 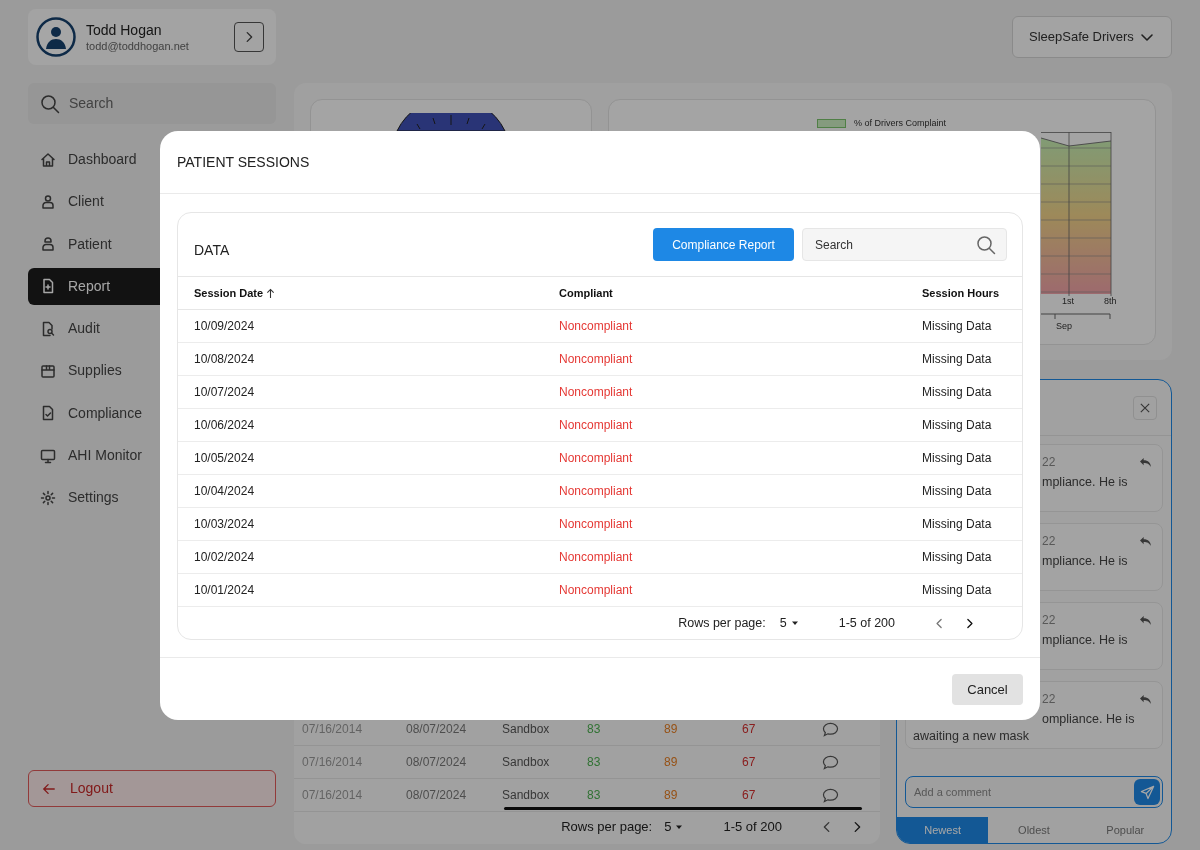 What do you see at coordinates (138, 46) in the screenshot?
I see `user-email: todd@toddhogan.net` at bounding box center [138, 46].